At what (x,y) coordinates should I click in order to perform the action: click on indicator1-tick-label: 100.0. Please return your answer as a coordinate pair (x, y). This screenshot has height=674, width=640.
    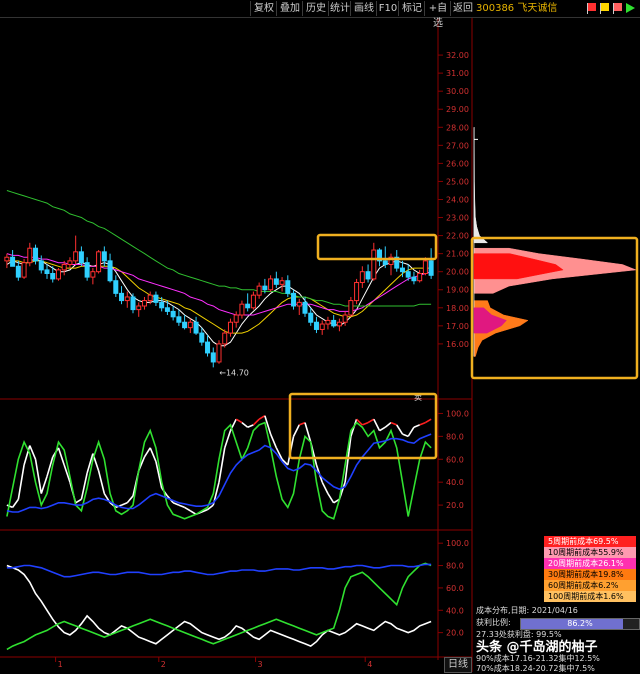
    Looking at the image, I should click on (457, 413).